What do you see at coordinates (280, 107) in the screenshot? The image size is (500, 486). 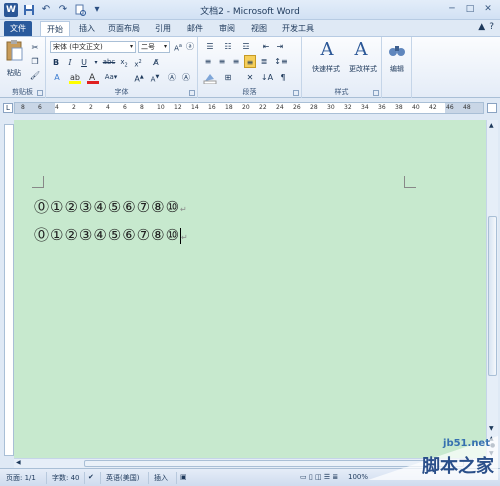 I see `ruler-number: 24` at bounding box center [280, 107].